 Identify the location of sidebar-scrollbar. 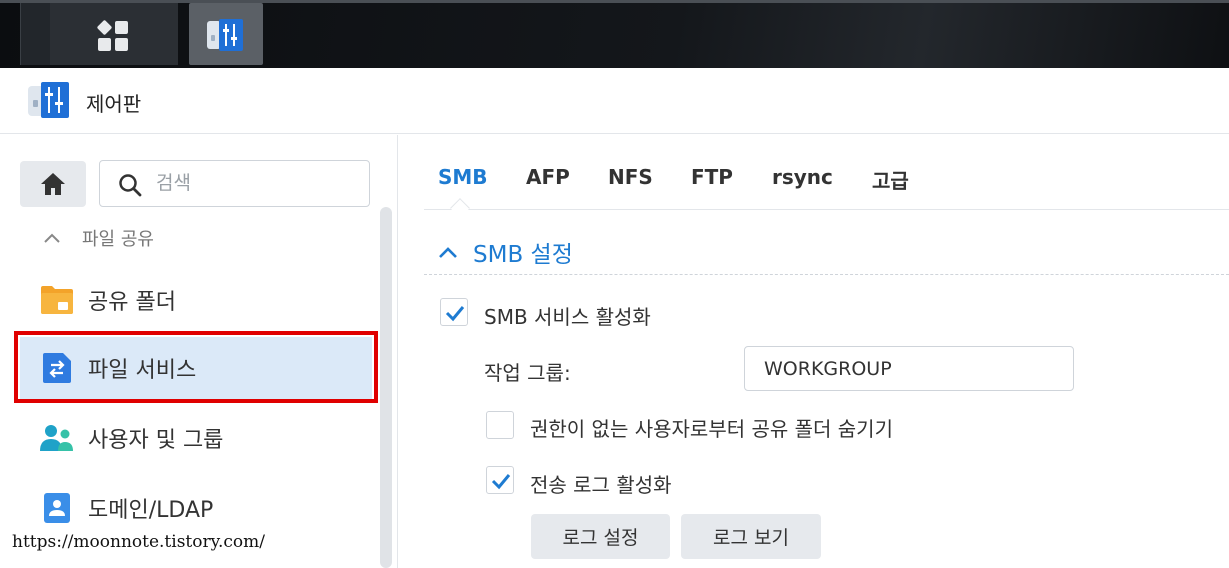
(386, 387).